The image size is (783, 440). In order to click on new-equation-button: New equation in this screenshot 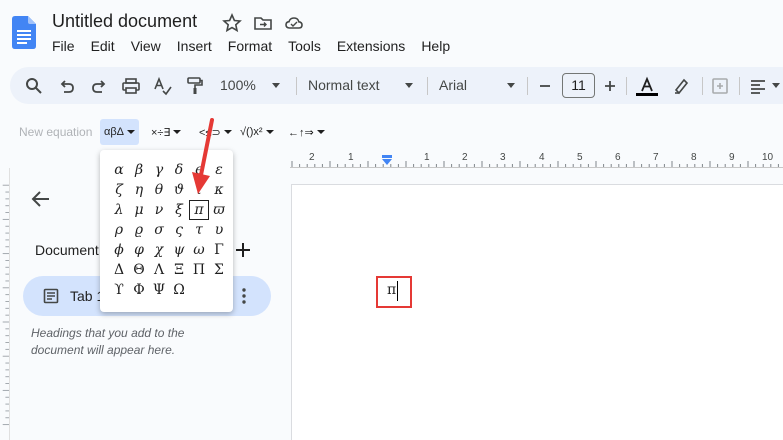, I will do `click(55, 132)`.